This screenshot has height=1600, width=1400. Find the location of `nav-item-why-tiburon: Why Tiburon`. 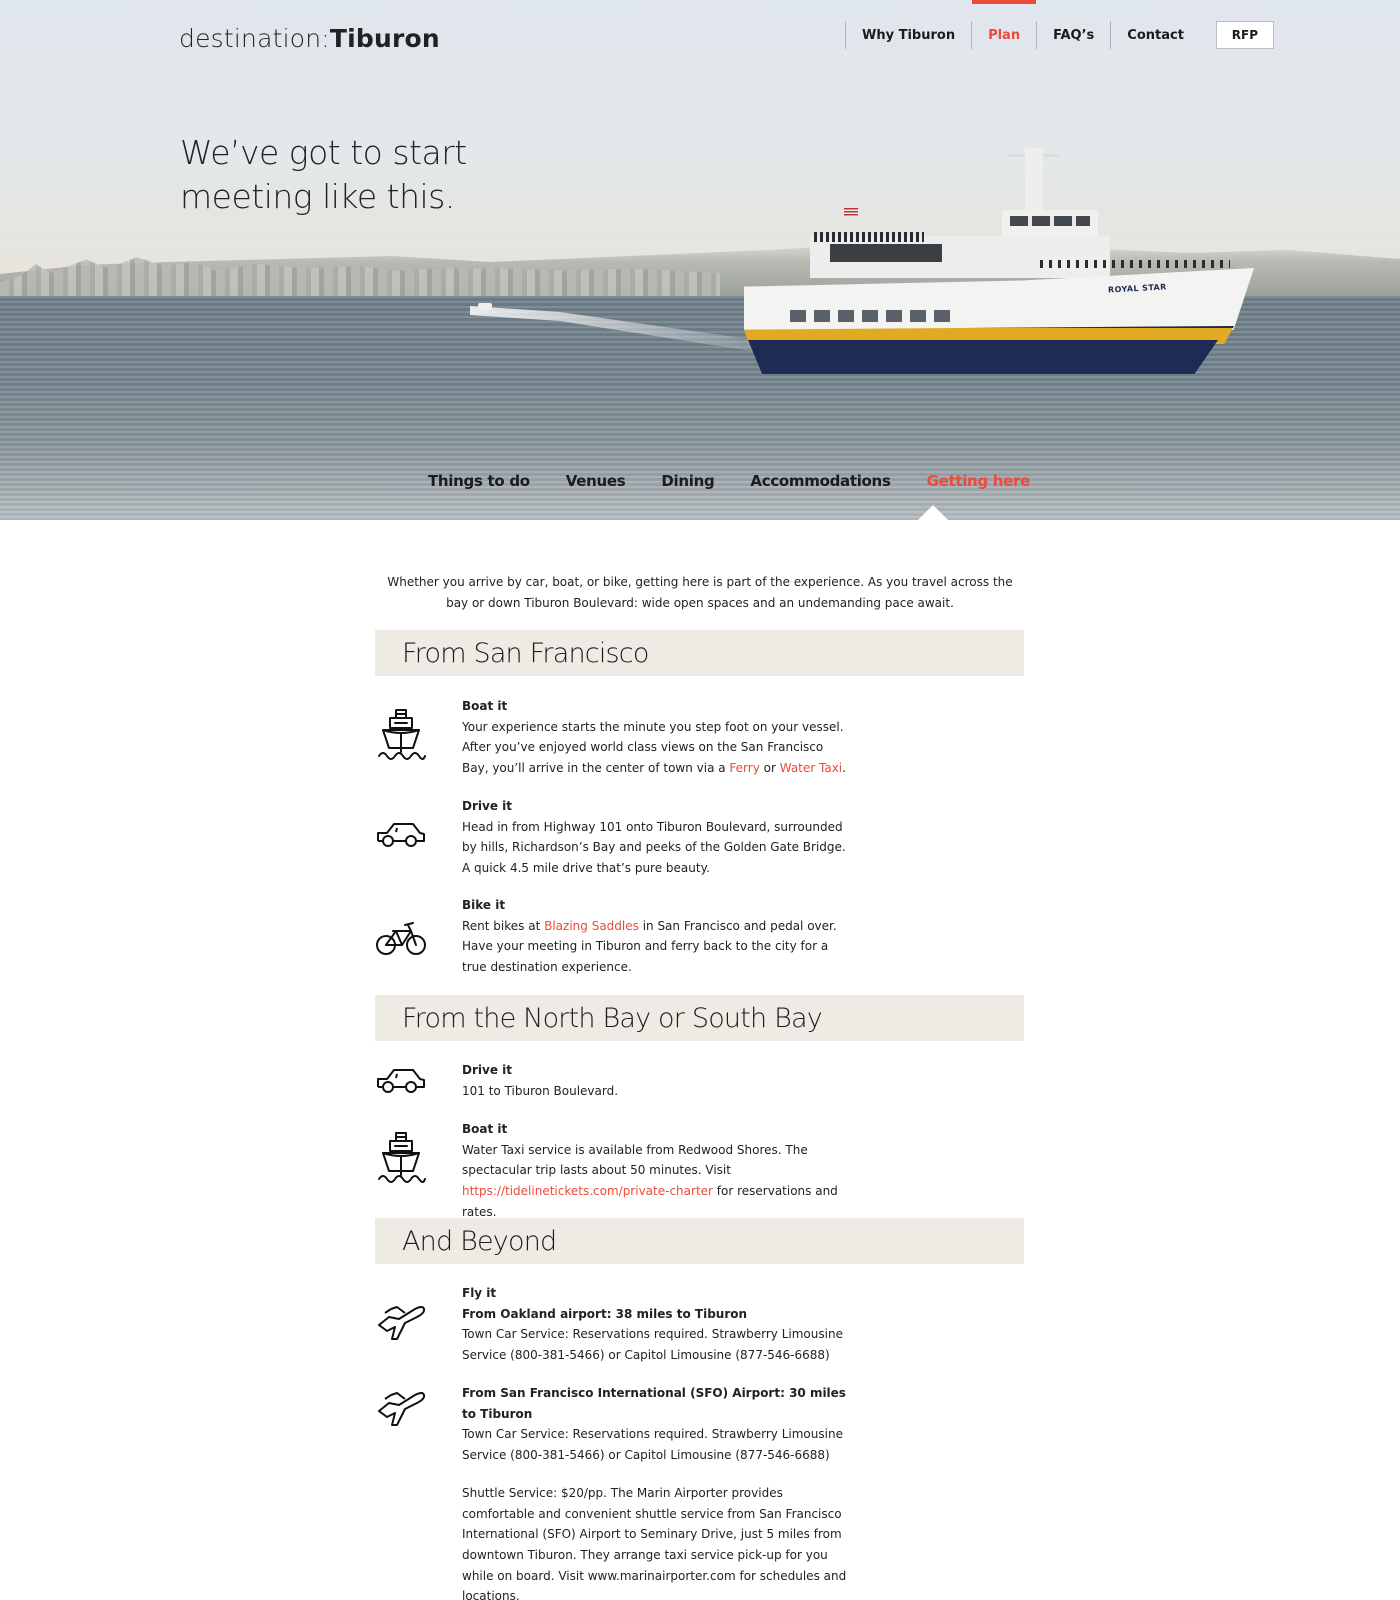

nav-item-why-tiburon: Why Tiburon is located at coordinates (908, 35).